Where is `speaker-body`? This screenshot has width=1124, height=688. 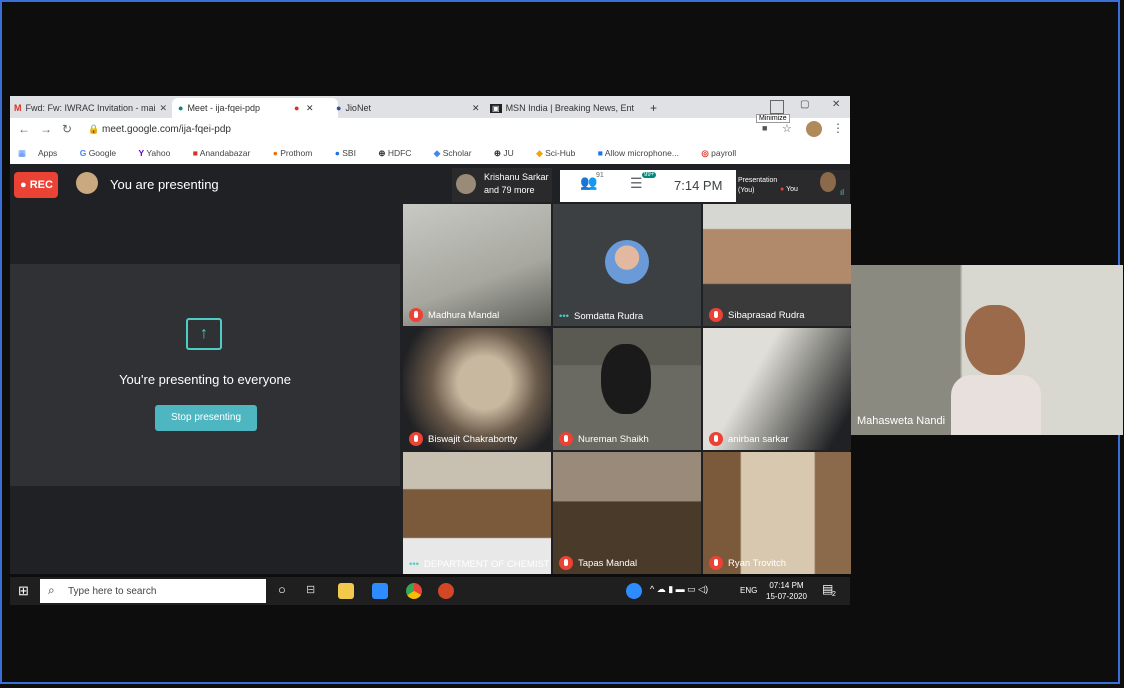 speaker-body is located at coordinates (996, 405).